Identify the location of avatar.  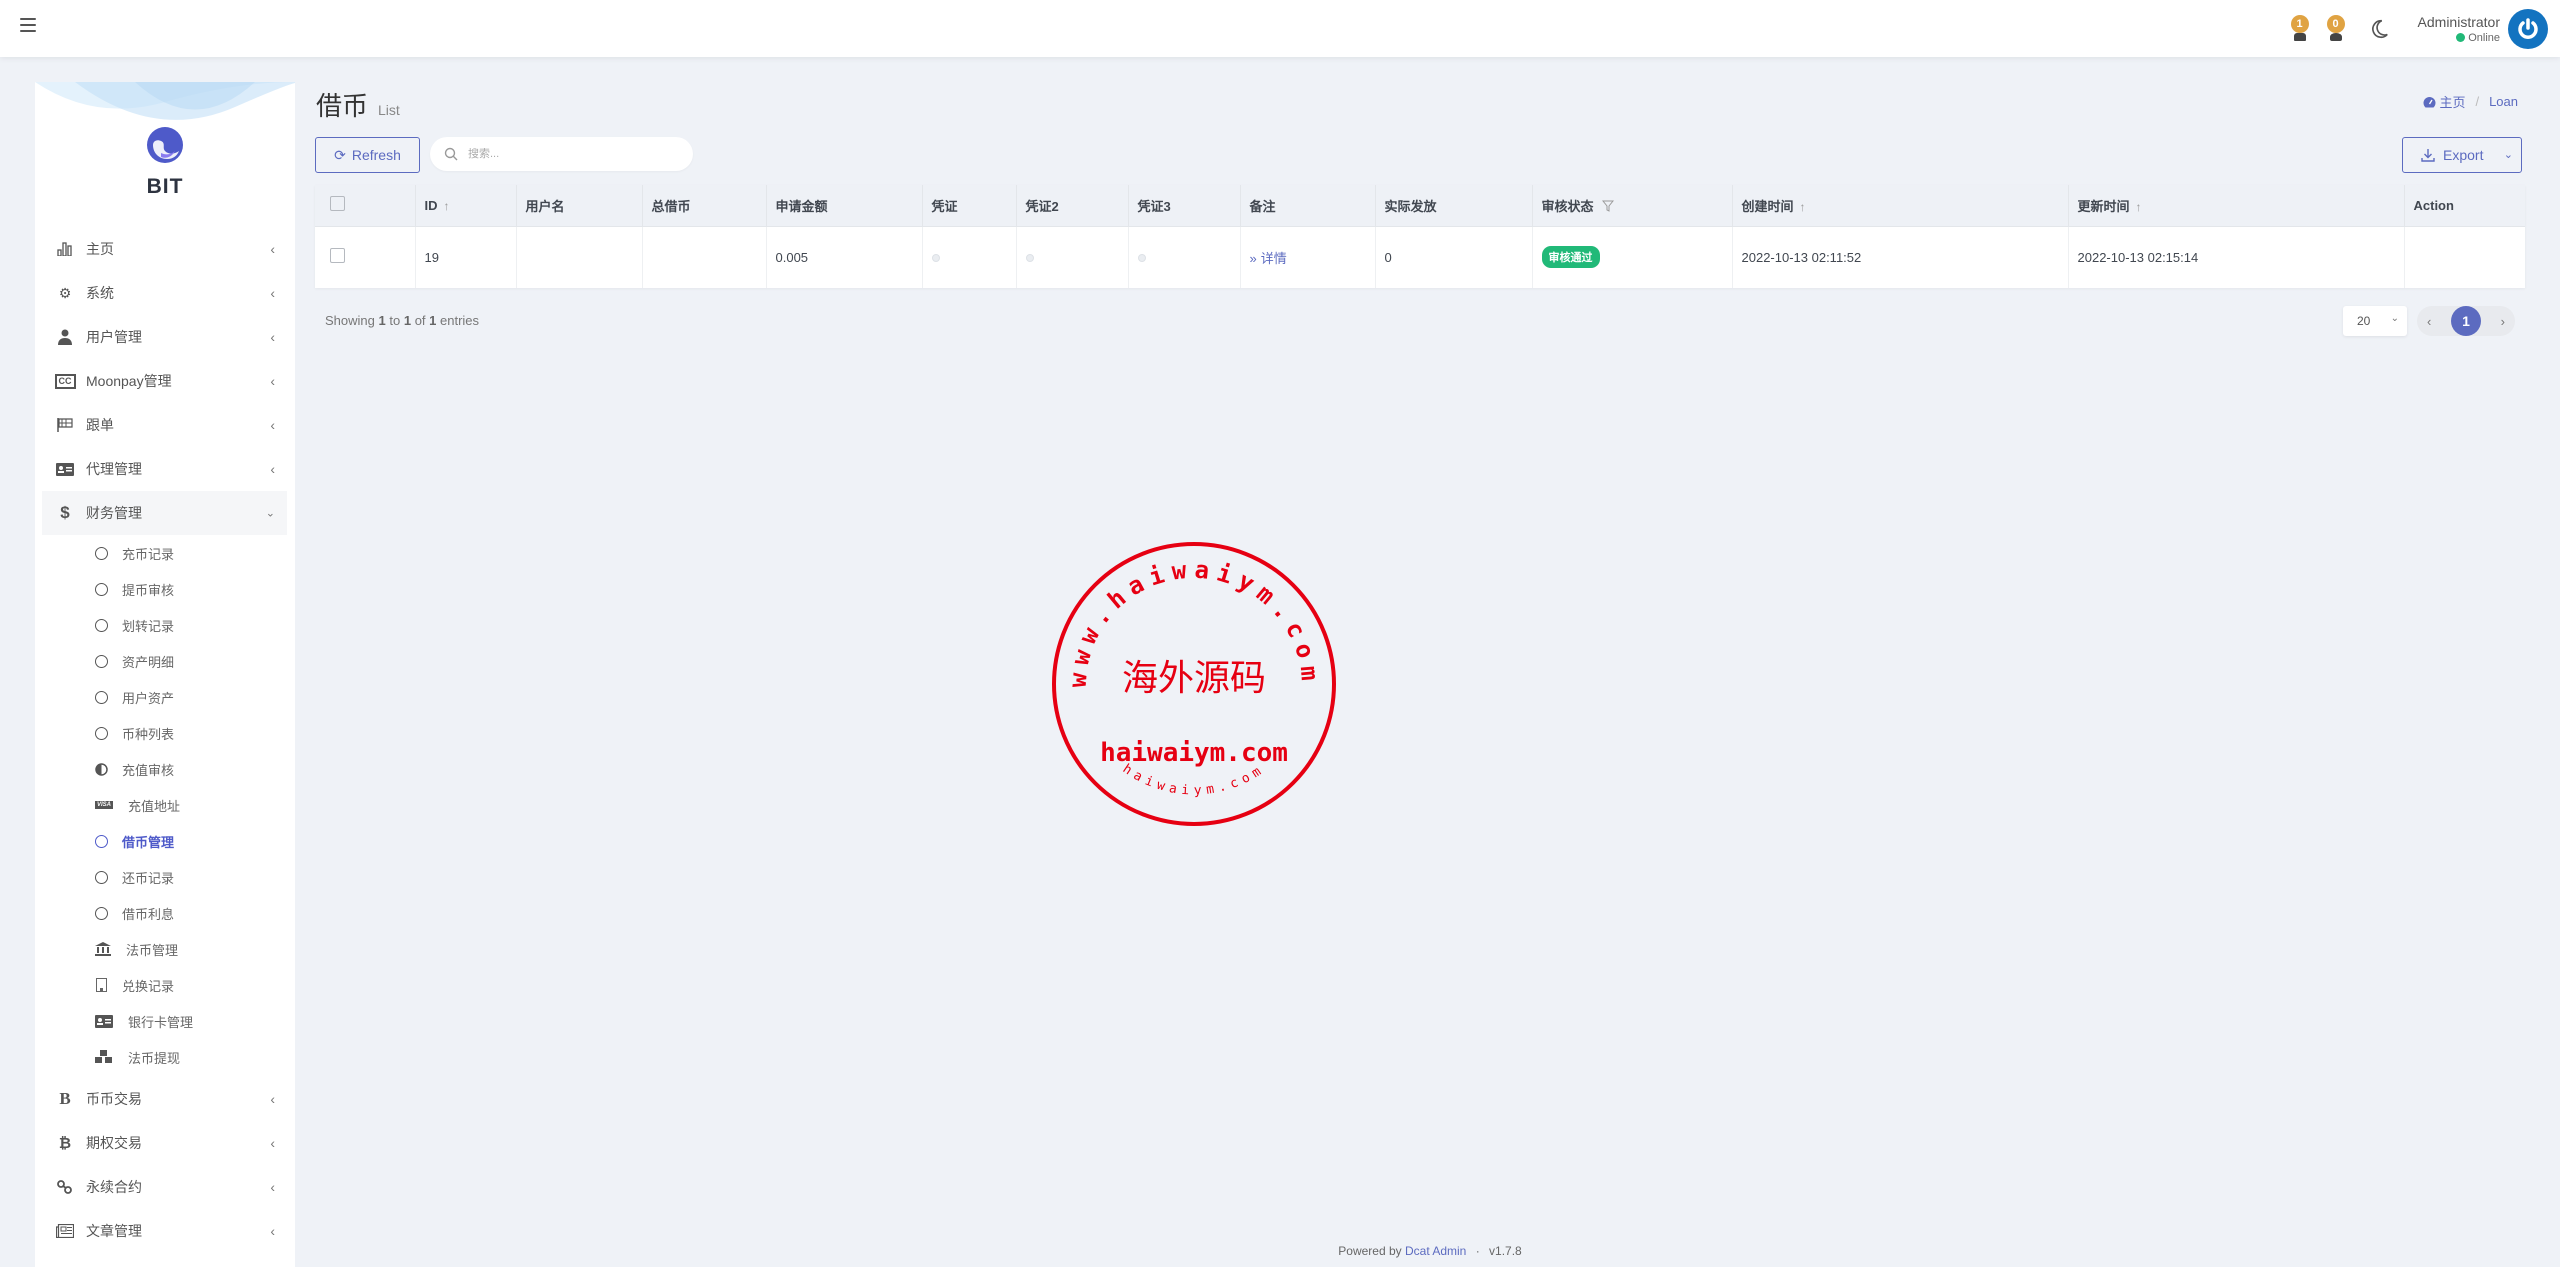
(2528, 28).